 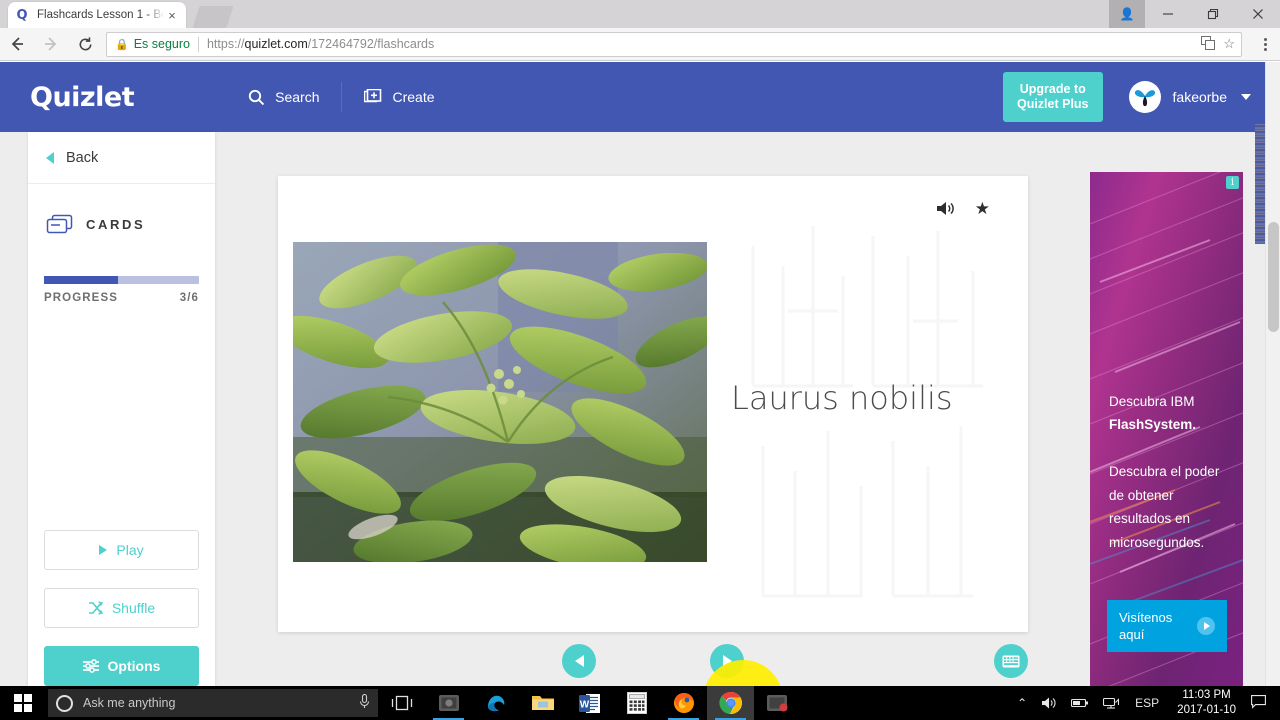 I want to click on maximize-button, so click(x=1212, y=14).